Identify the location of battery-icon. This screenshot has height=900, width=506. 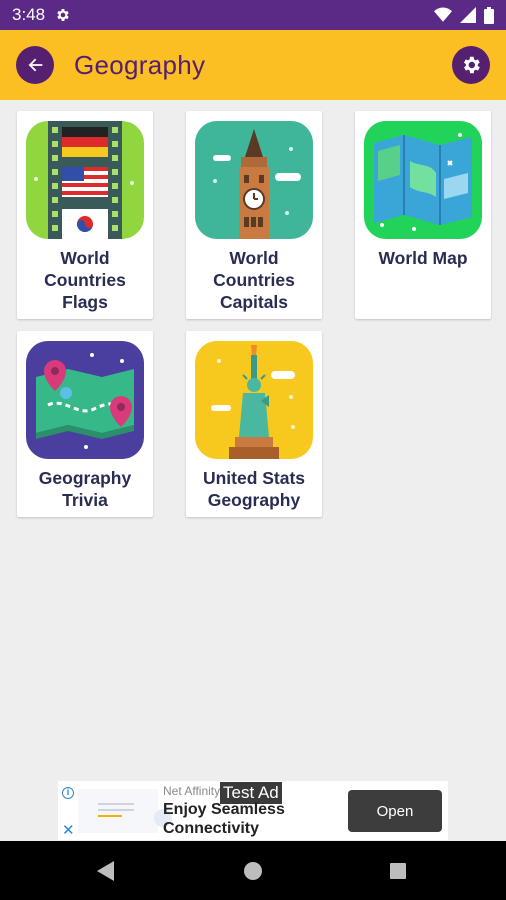
(489, 15).